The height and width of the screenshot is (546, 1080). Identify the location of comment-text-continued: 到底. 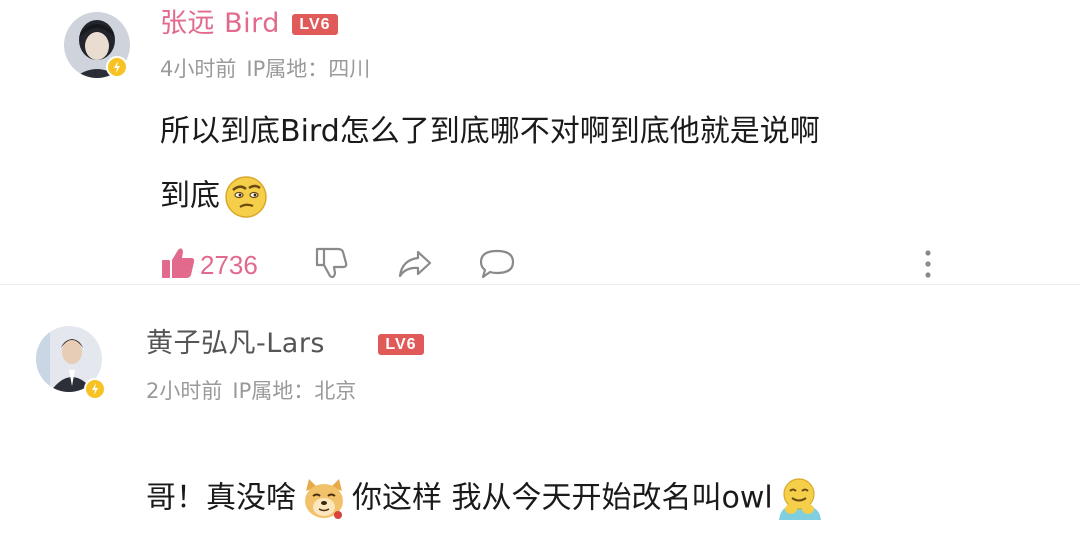
(216, 197).